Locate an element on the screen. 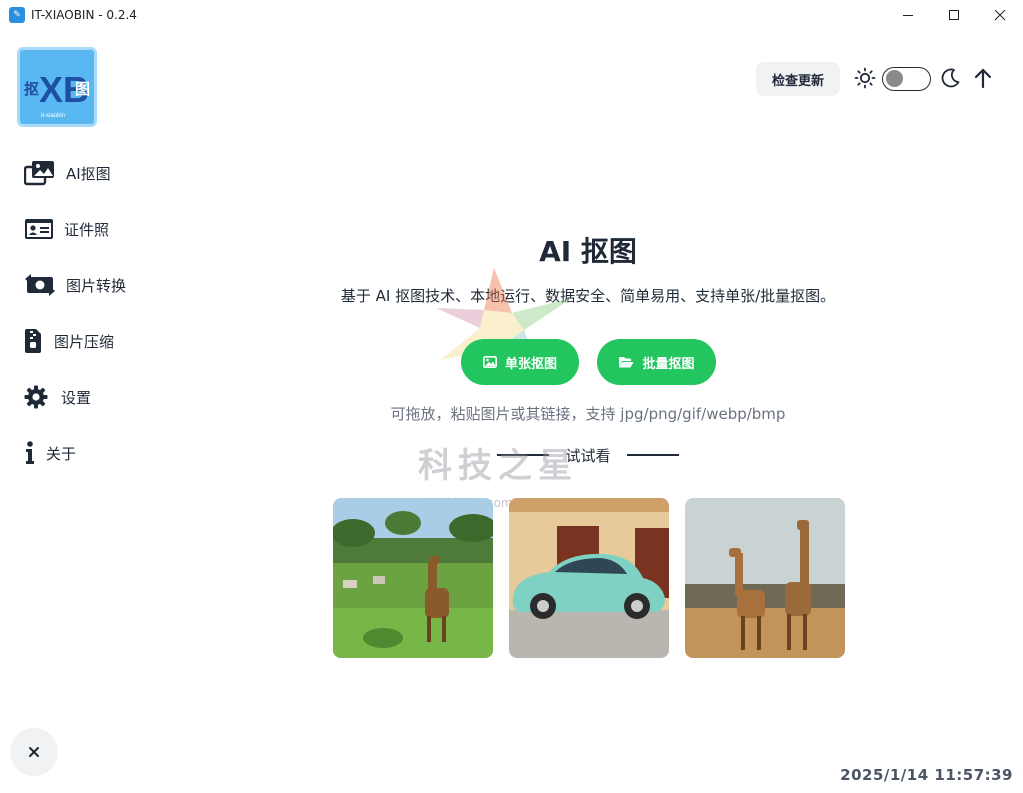 Image resolution: width=1023 pixels, height=793 pixels. window-title: IT-XIAOBIN - 0.2.4 is located at coordinates (84, 15).